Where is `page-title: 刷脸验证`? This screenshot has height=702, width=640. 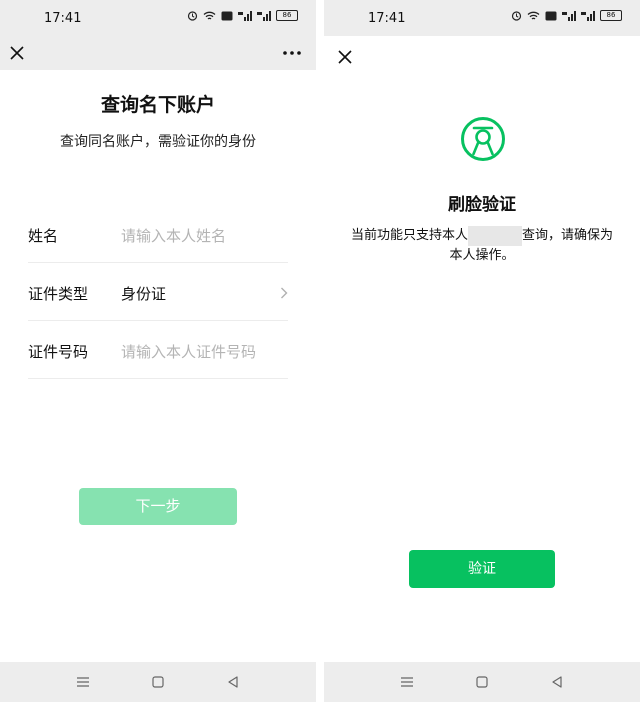
page-title: 刷脸验证 is located at coordinates (482, 205).